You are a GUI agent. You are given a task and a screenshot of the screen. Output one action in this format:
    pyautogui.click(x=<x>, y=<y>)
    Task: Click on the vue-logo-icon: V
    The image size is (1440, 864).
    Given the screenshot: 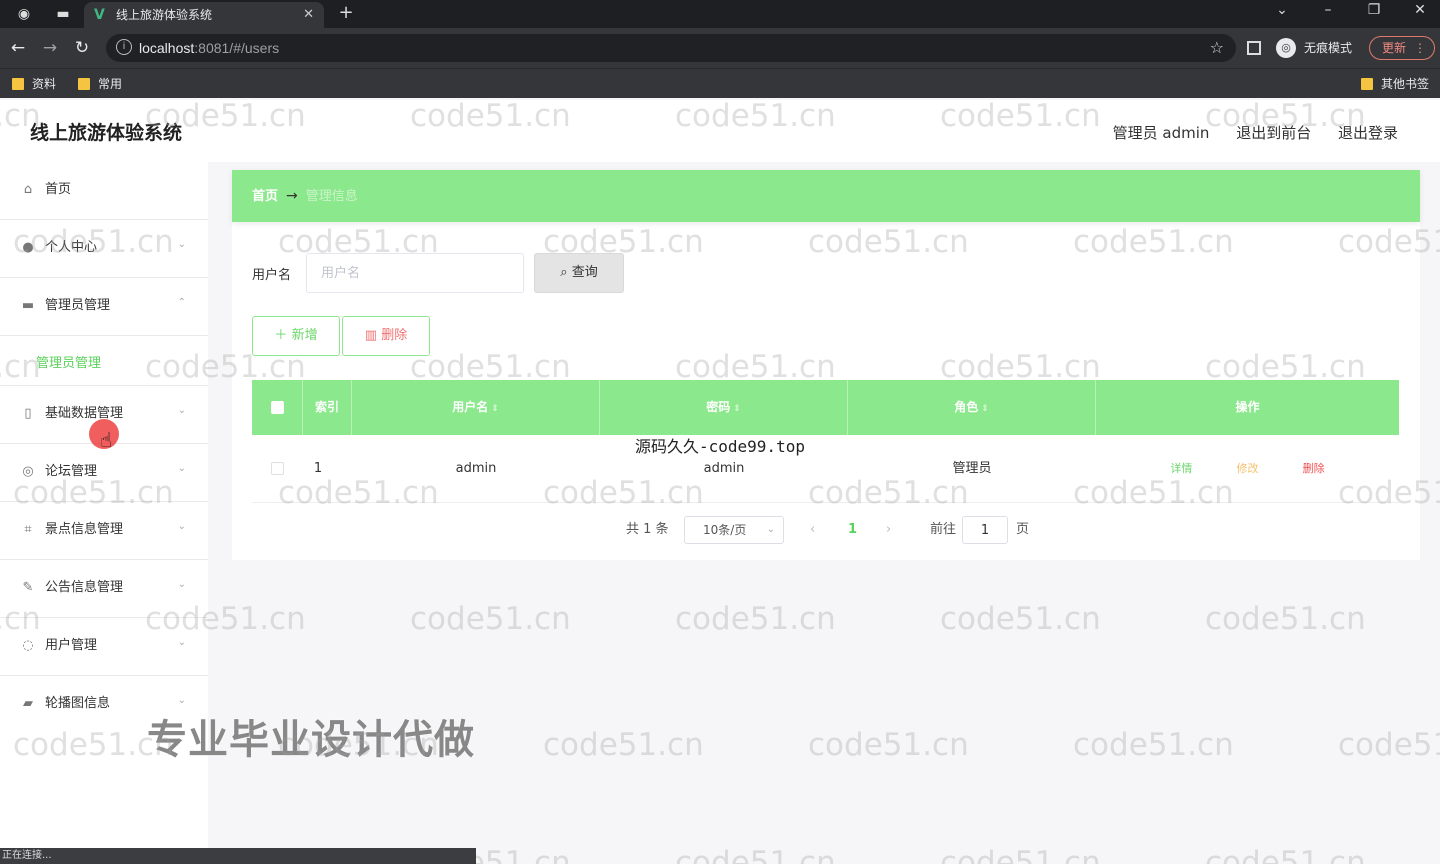 What is the action you would take?
    pyautogui.click(x=99, y=15)
    